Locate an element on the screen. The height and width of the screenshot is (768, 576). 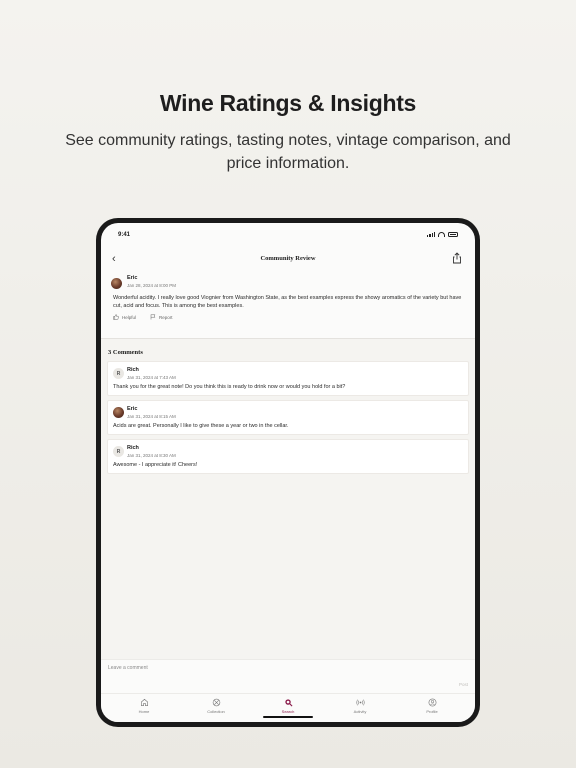
tab-home: Home is located at coordinates (144, 706).